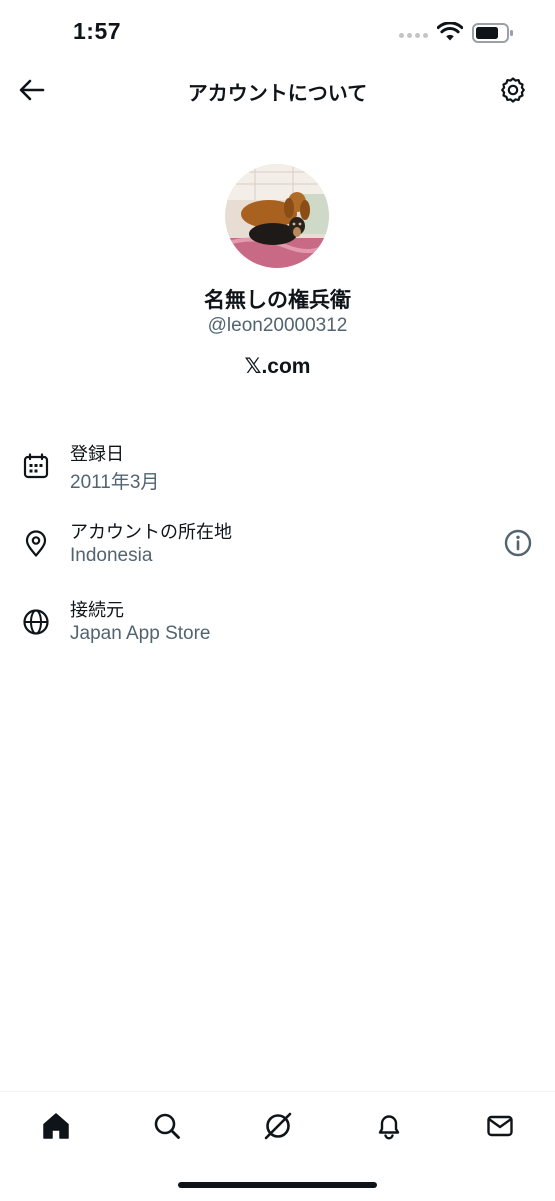 The image size is (555, 1201). Describe the element at coordinates (277, 300) in the screenshot. I see `display-name: 名無しの権兵衛` at that location.